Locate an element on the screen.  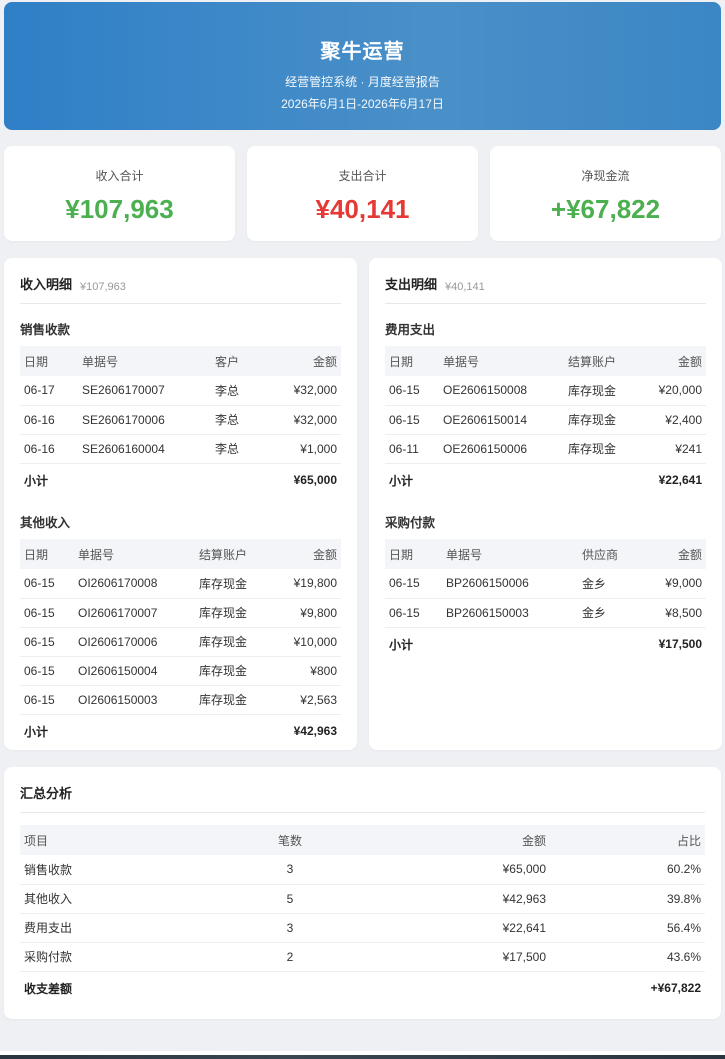
table-row: 采购付款 2 ¥17,500 43.6% is located at coordinates (362, 957).